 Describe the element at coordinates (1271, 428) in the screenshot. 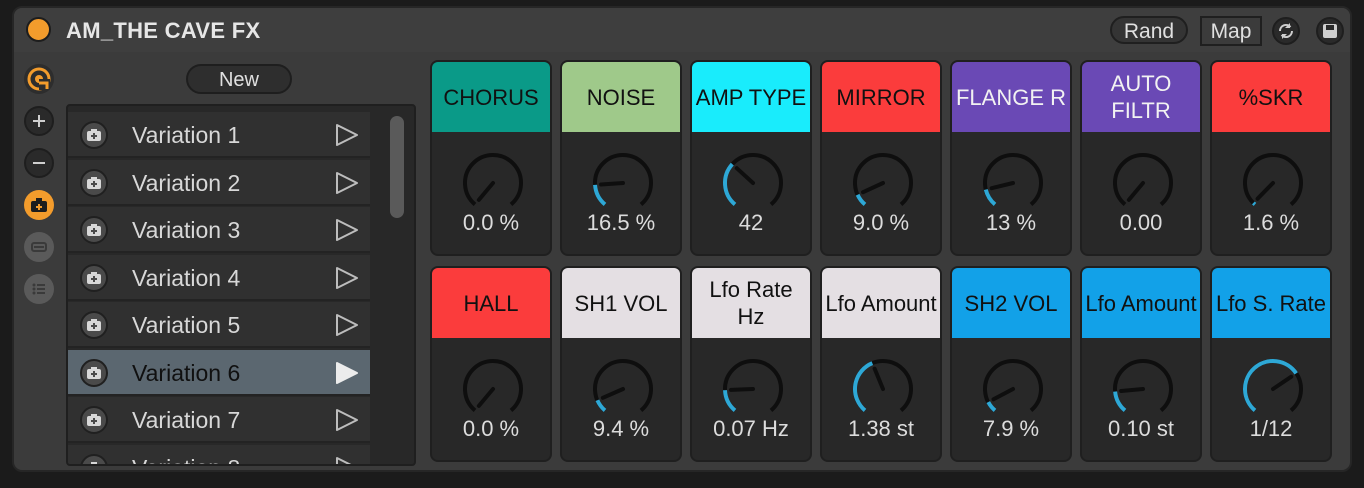

I see `macro-value: 1/12` at that location.